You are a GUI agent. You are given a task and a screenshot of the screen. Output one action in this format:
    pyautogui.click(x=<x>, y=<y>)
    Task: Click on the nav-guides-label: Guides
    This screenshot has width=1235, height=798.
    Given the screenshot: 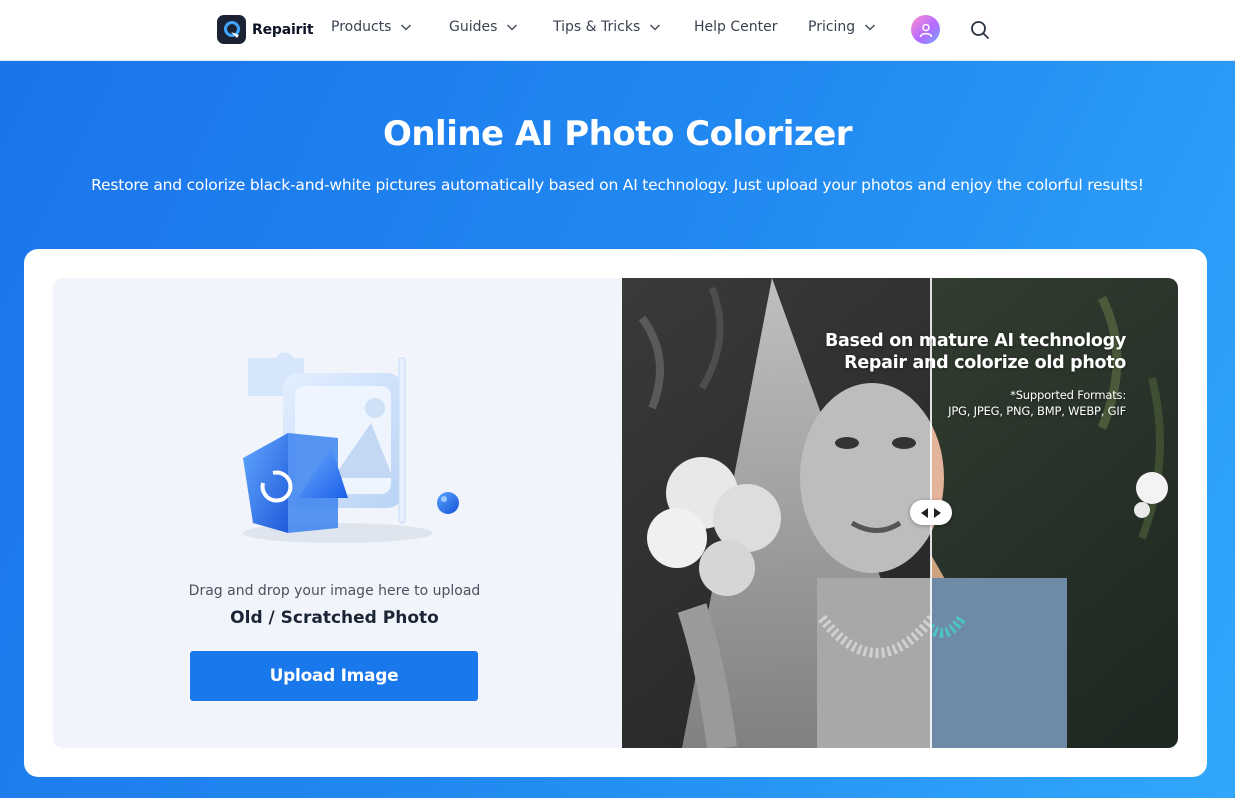 What is the action you would take?
    pyautogui.click(x=473, y=27)
    